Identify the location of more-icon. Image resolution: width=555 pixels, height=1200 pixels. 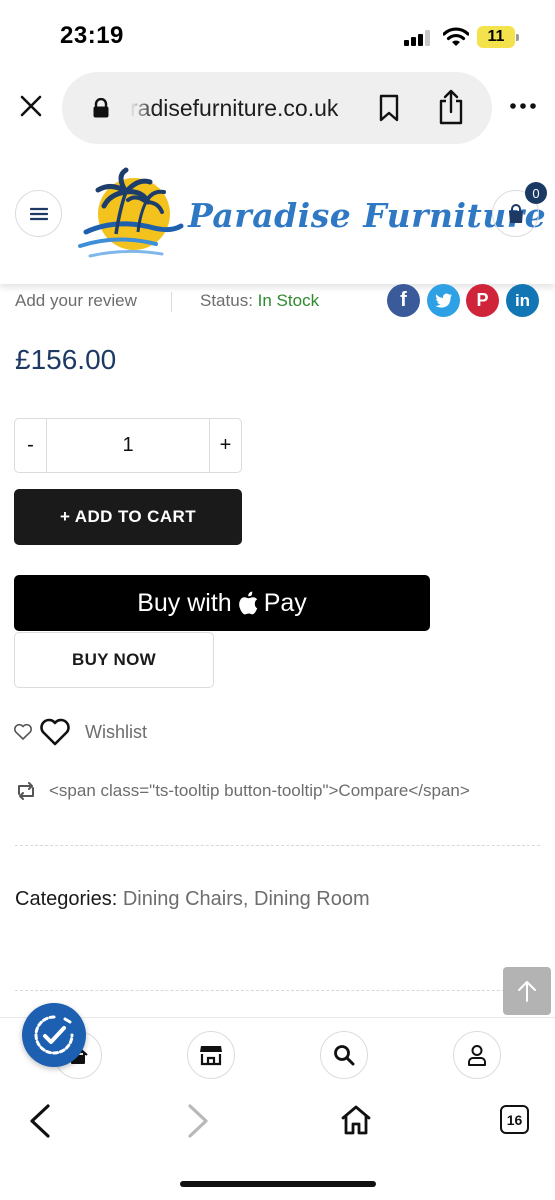
(523, 106).